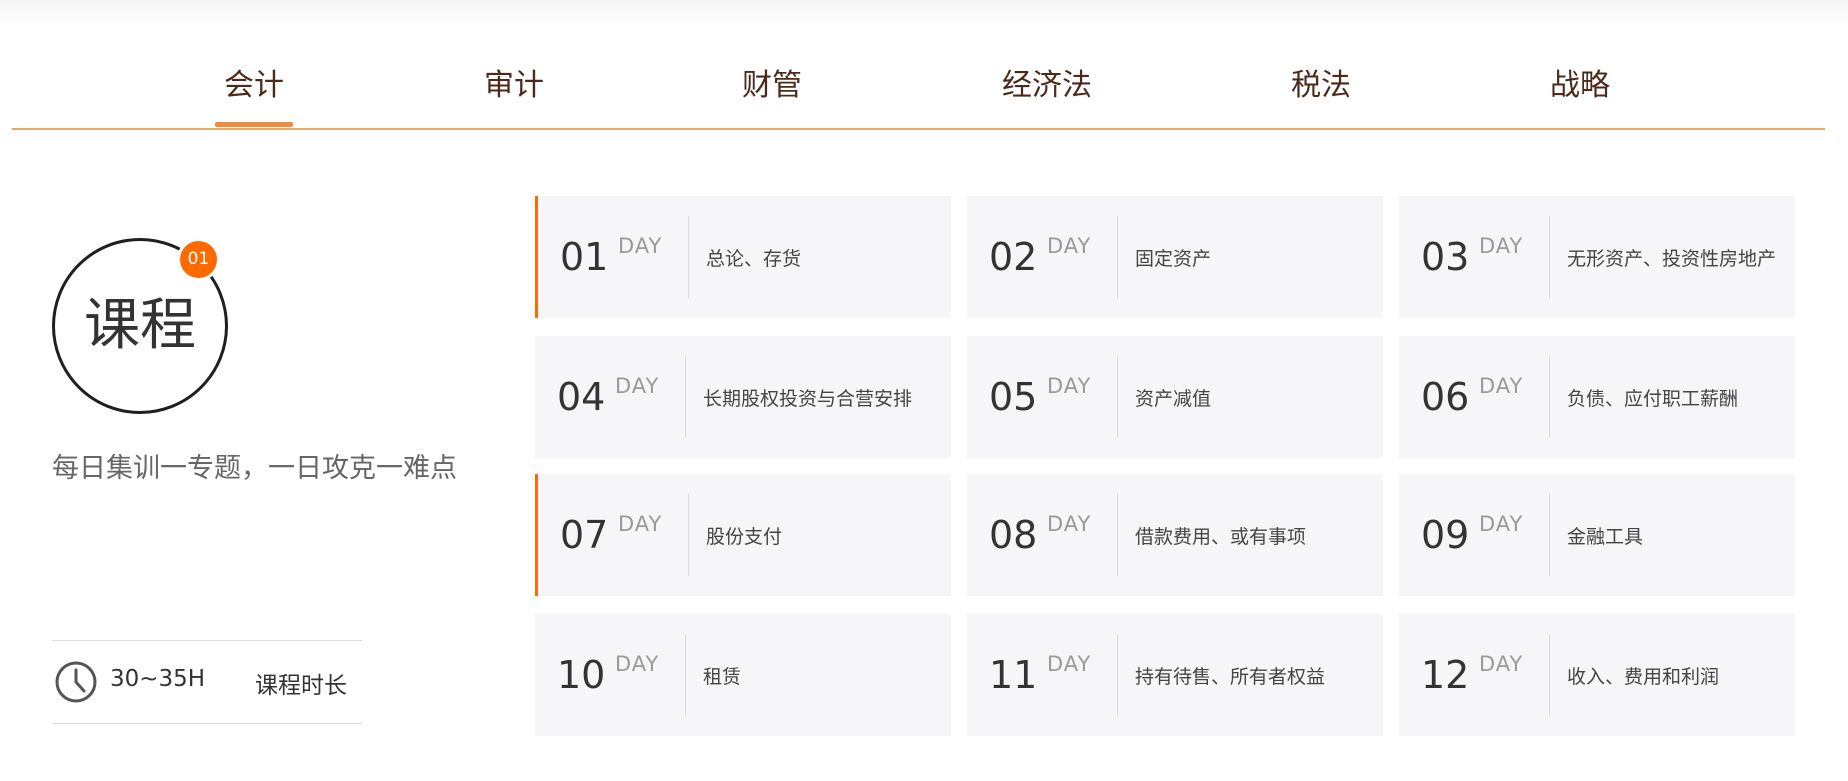  I want to click on day-topic: 长期股权投资与合营安排, so click(808, 399).